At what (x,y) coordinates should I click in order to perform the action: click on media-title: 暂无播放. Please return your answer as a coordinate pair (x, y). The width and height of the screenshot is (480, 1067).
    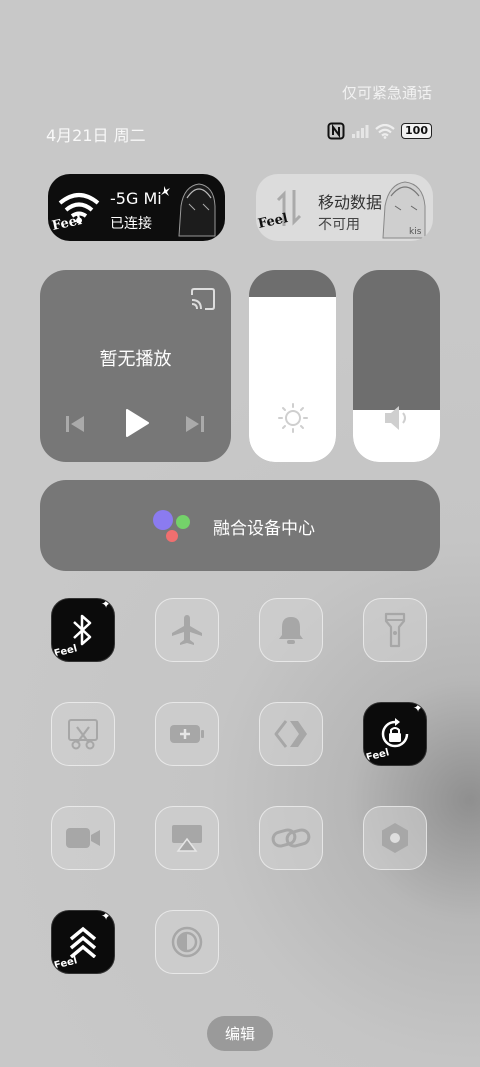
    Looking at the image, I should click on (135, 359).